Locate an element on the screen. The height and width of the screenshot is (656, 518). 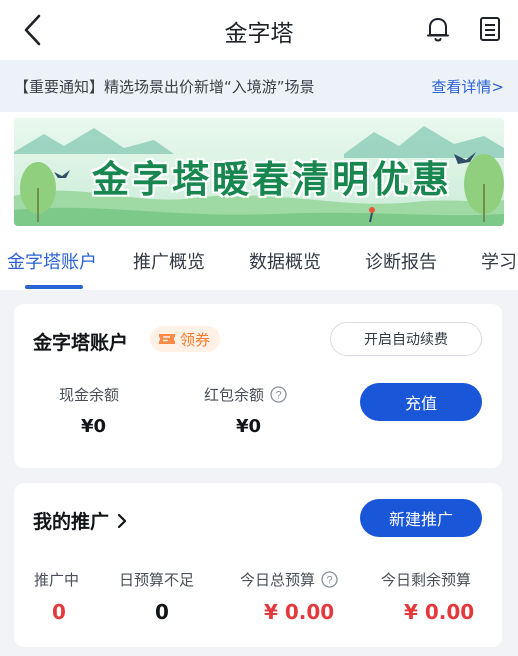
coupon-label: 领券 is located at coordinates (195, 339).